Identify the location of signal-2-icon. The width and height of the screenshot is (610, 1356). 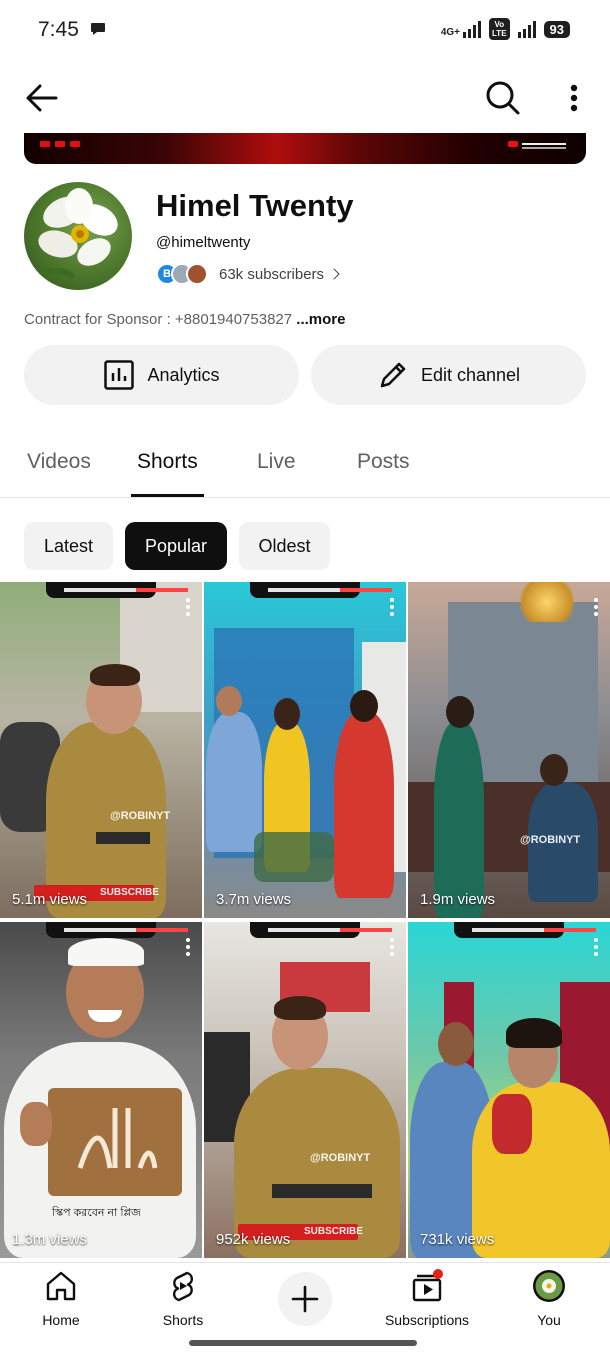
(526, 29).